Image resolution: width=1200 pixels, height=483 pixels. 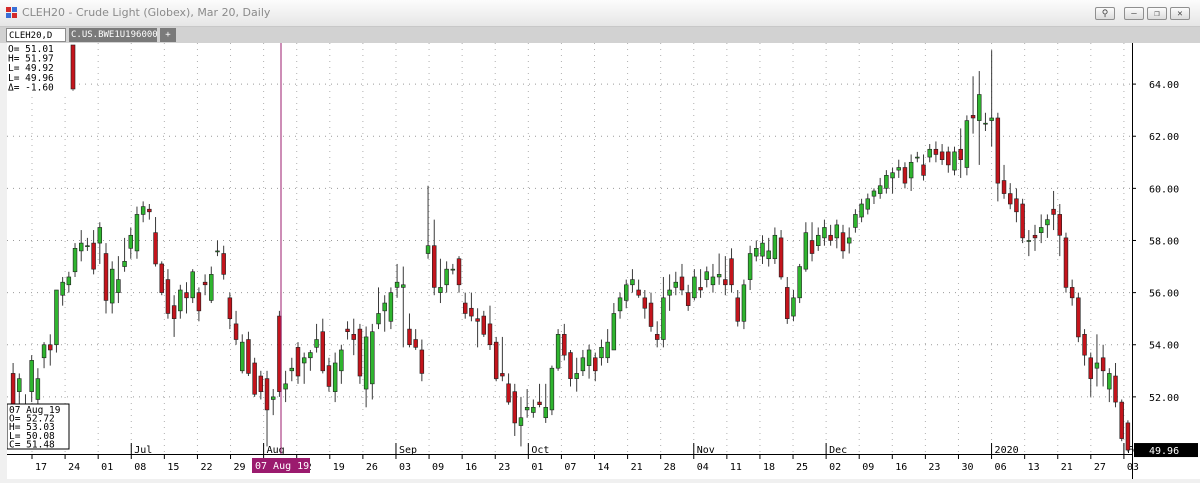 What do you see at coordinates (967, 467) in the screenshot?
I see `time-tick-label: 30` at bounding box center [967, 467].